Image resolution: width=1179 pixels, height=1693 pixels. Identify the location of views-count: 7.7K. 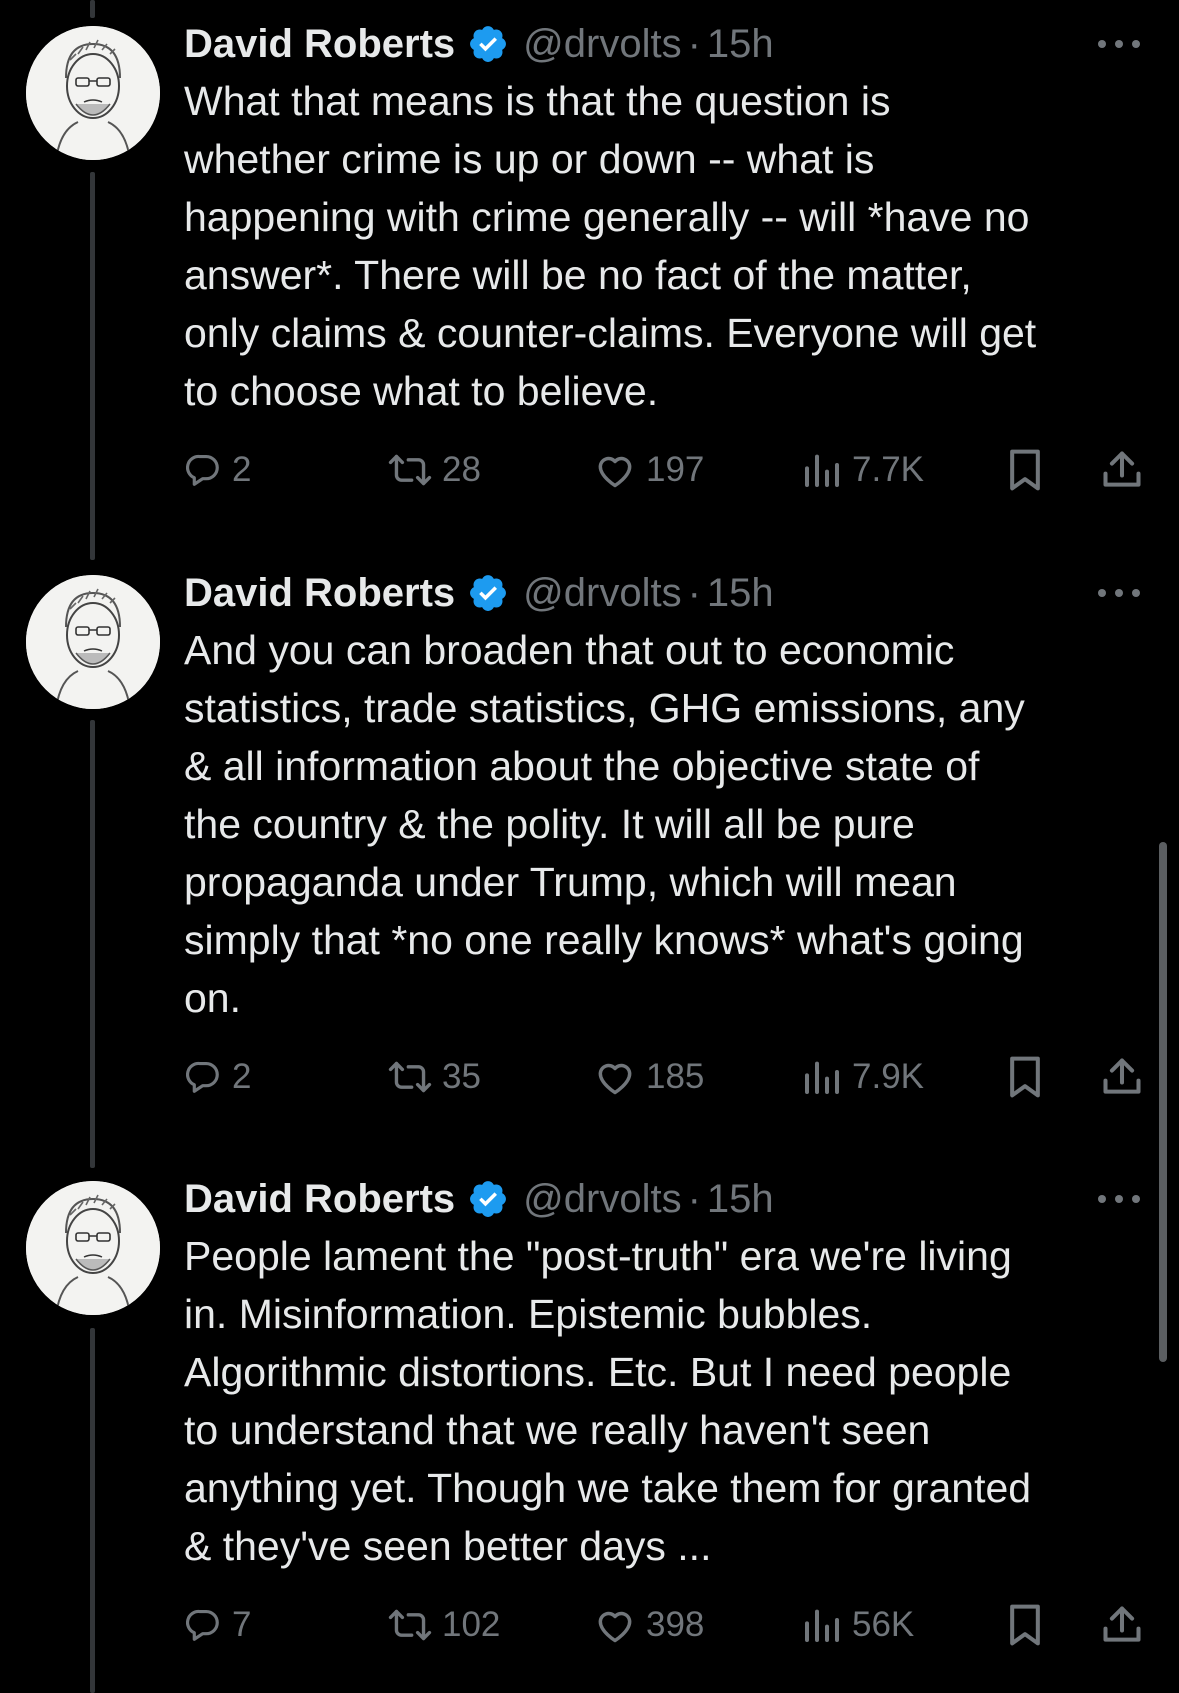
(888, 469).